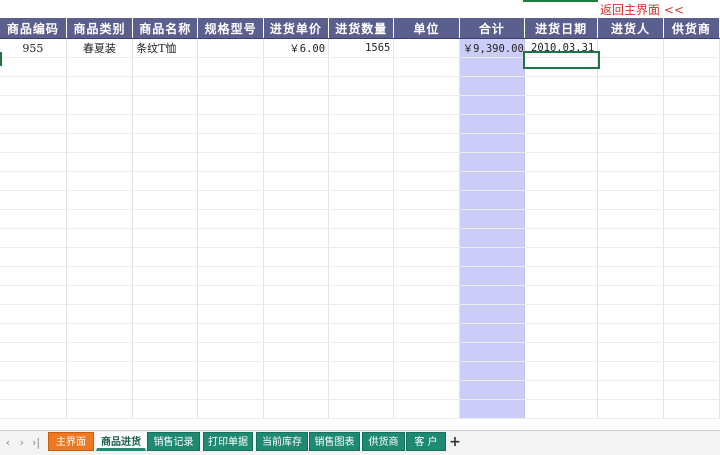 Image resolution: width=720 pixels, height=455 pixels. Describe the element at coordinates (165, 28) in the screenshot. I see `column-header-name: 商品名称` at that location.